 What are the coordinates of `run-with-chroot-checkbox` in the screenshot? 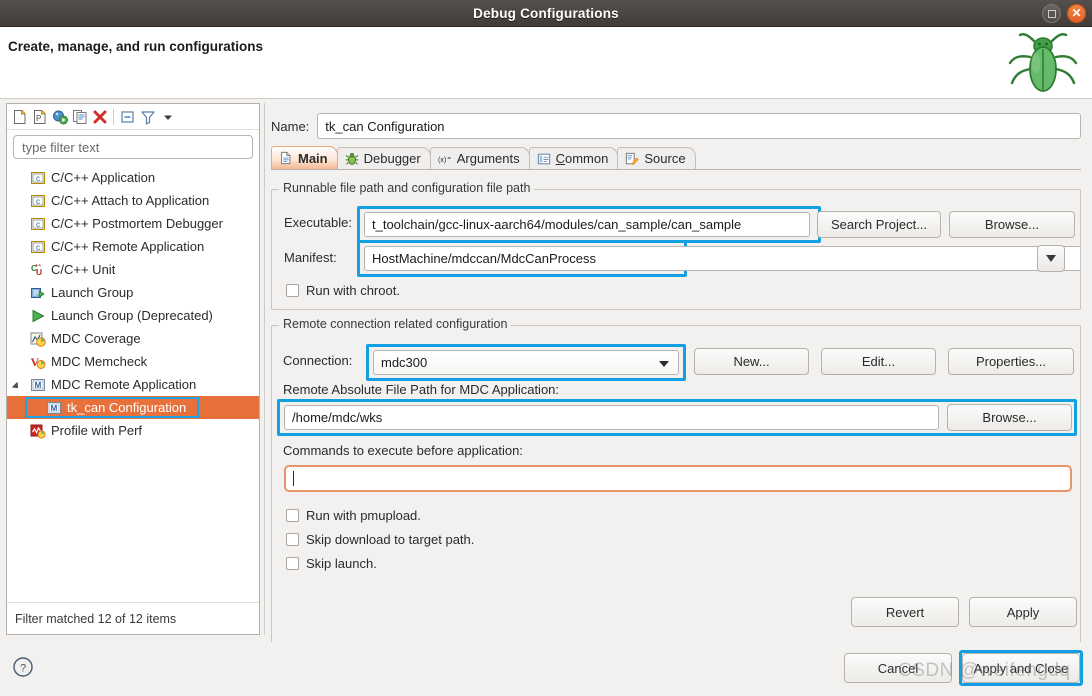 It's located at (292, 290).